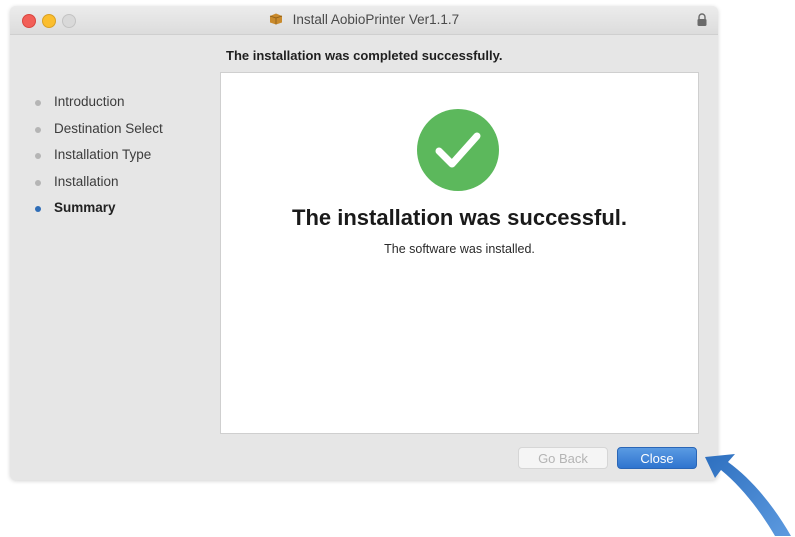 The width and height of the screenshot is (795, 537). What do you see at coordinates (459, 217) in the screenshot?
I see `success-title: The installation was successful.` at bounding box center [459, 217].